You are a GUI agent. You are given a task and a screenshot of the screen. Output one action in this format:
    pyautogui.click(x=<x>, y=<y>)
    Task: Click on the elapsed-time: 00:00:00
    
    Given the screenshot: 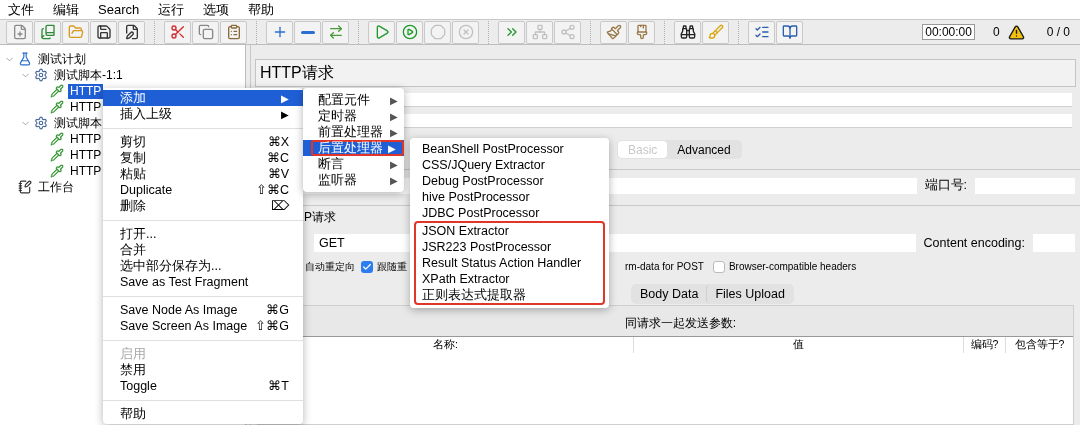 What is the action you would take?
    pyautogui.click(x=948, y=32)
    